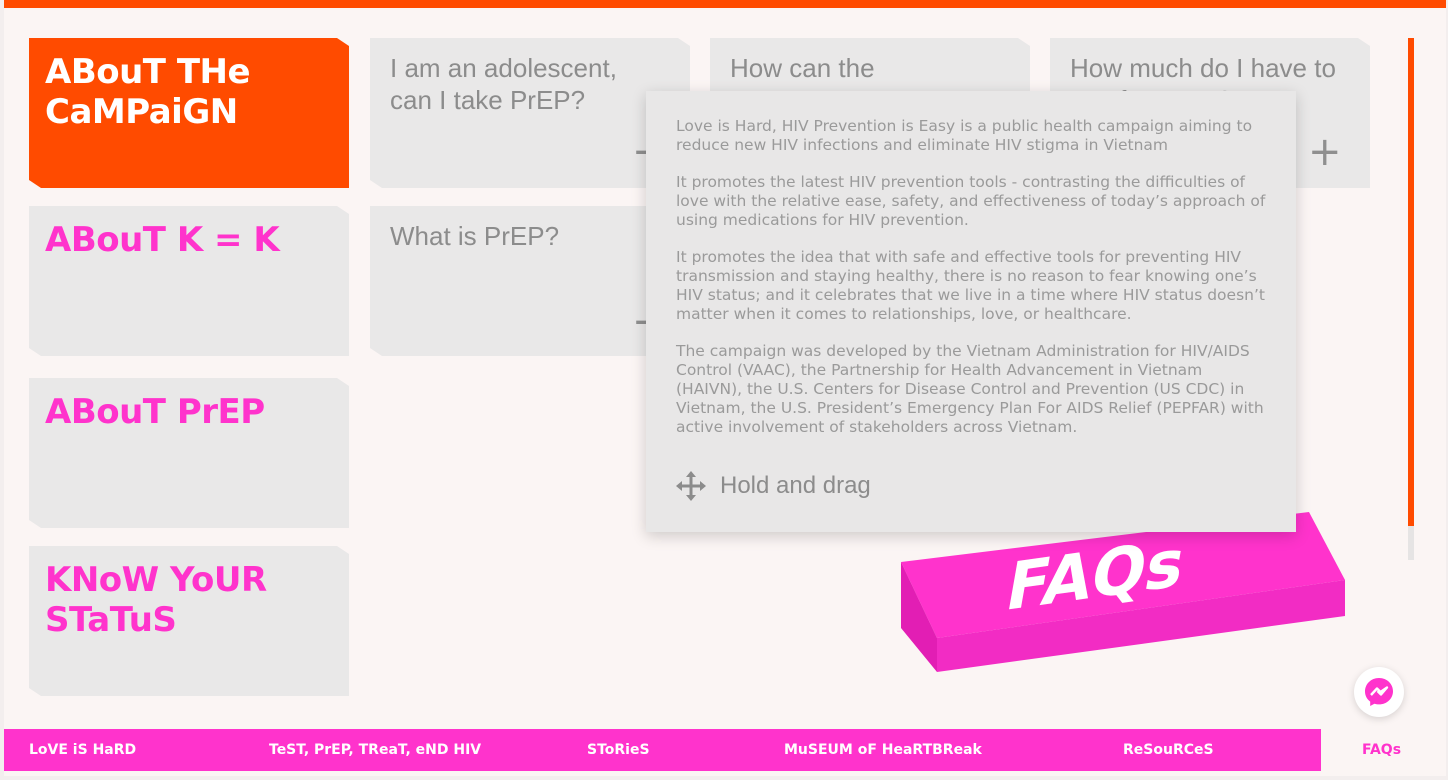 The height and width of the screenshot is (780, 1448). I want to click on messenger-button, so click(1379, 692).